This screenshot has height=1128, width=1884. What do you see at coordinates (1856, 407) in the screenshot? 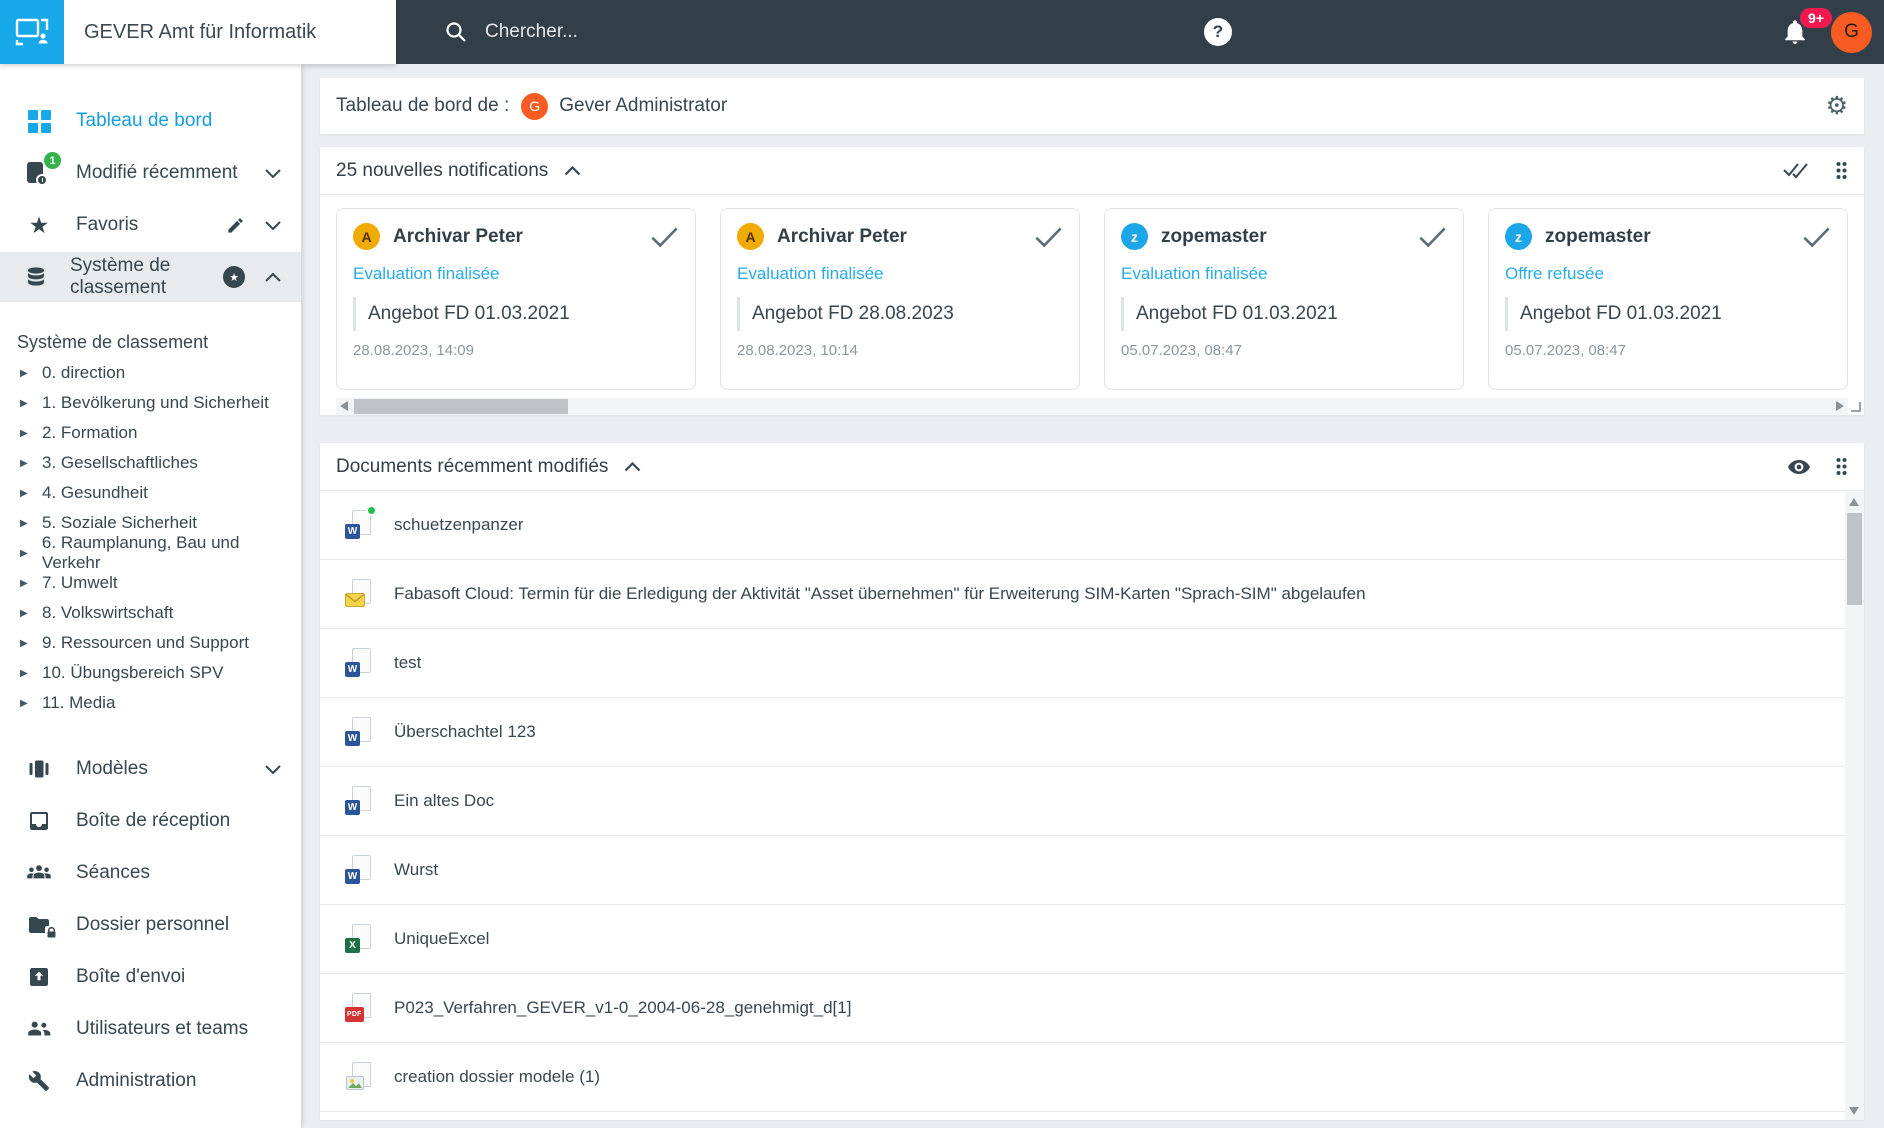
I see `panel-resize-handle` at bounding box center [1856, 407].